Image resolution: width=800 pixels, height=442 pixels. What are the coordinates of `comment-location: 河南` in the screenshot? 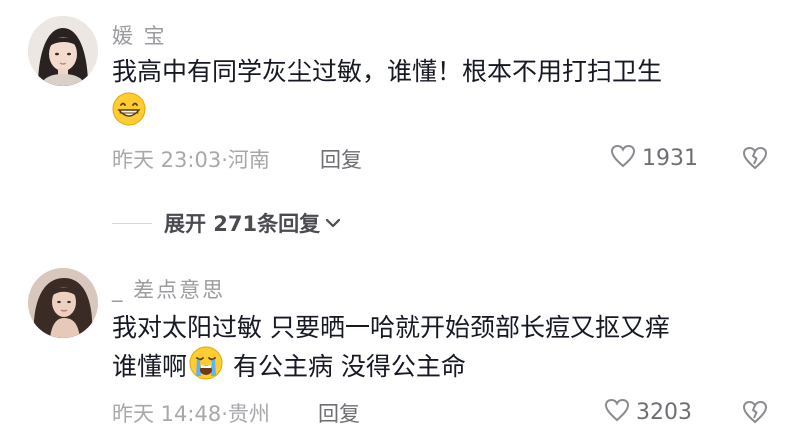 It's located at (248, 160).